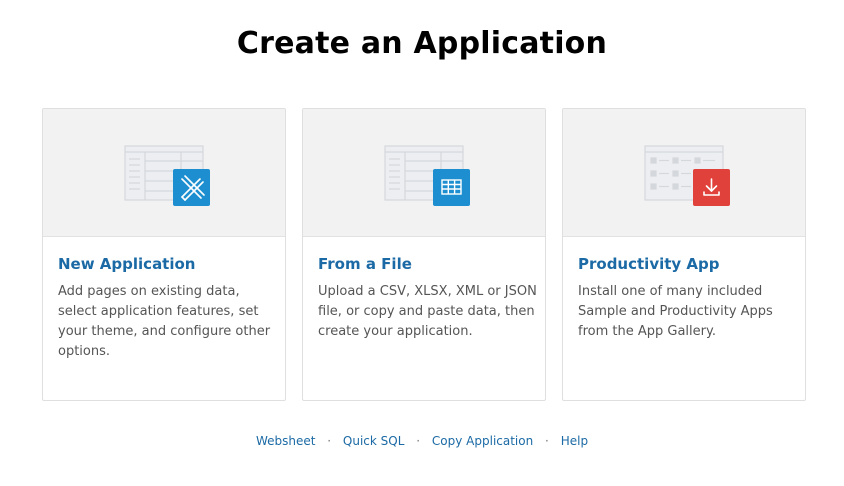 This screenshot has width=844, height=486. I want to click on websheet-link: Websheet, so click(286, 441).